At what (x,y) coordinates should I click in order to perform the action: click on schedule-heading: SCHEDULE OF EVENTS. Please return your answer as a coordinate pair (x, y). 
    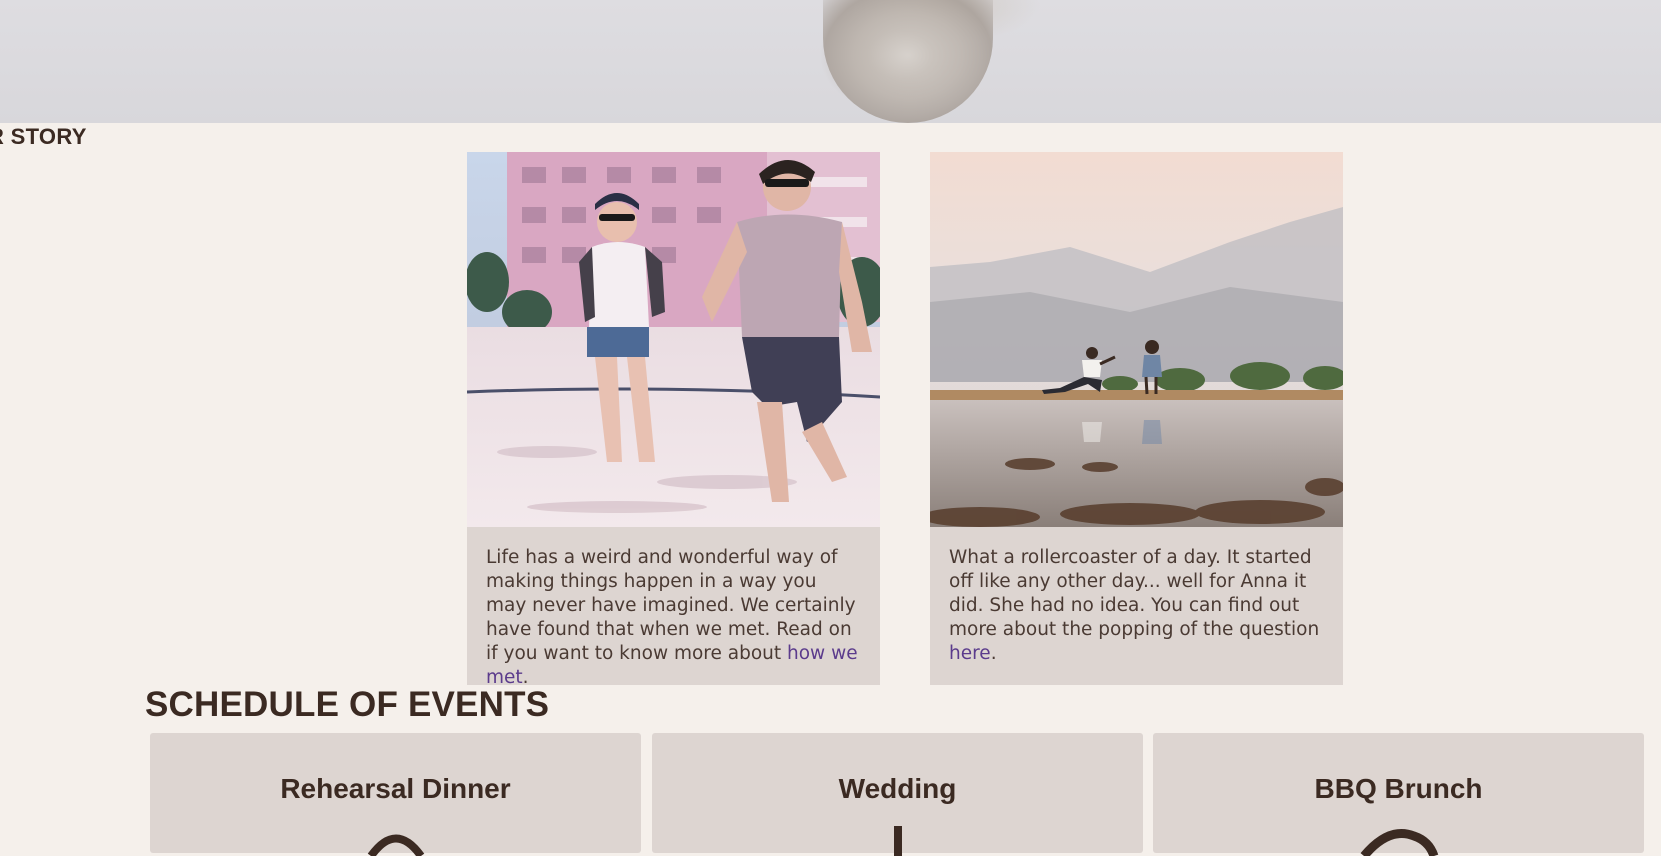
    Looking at the image, I should click on (347, 704).